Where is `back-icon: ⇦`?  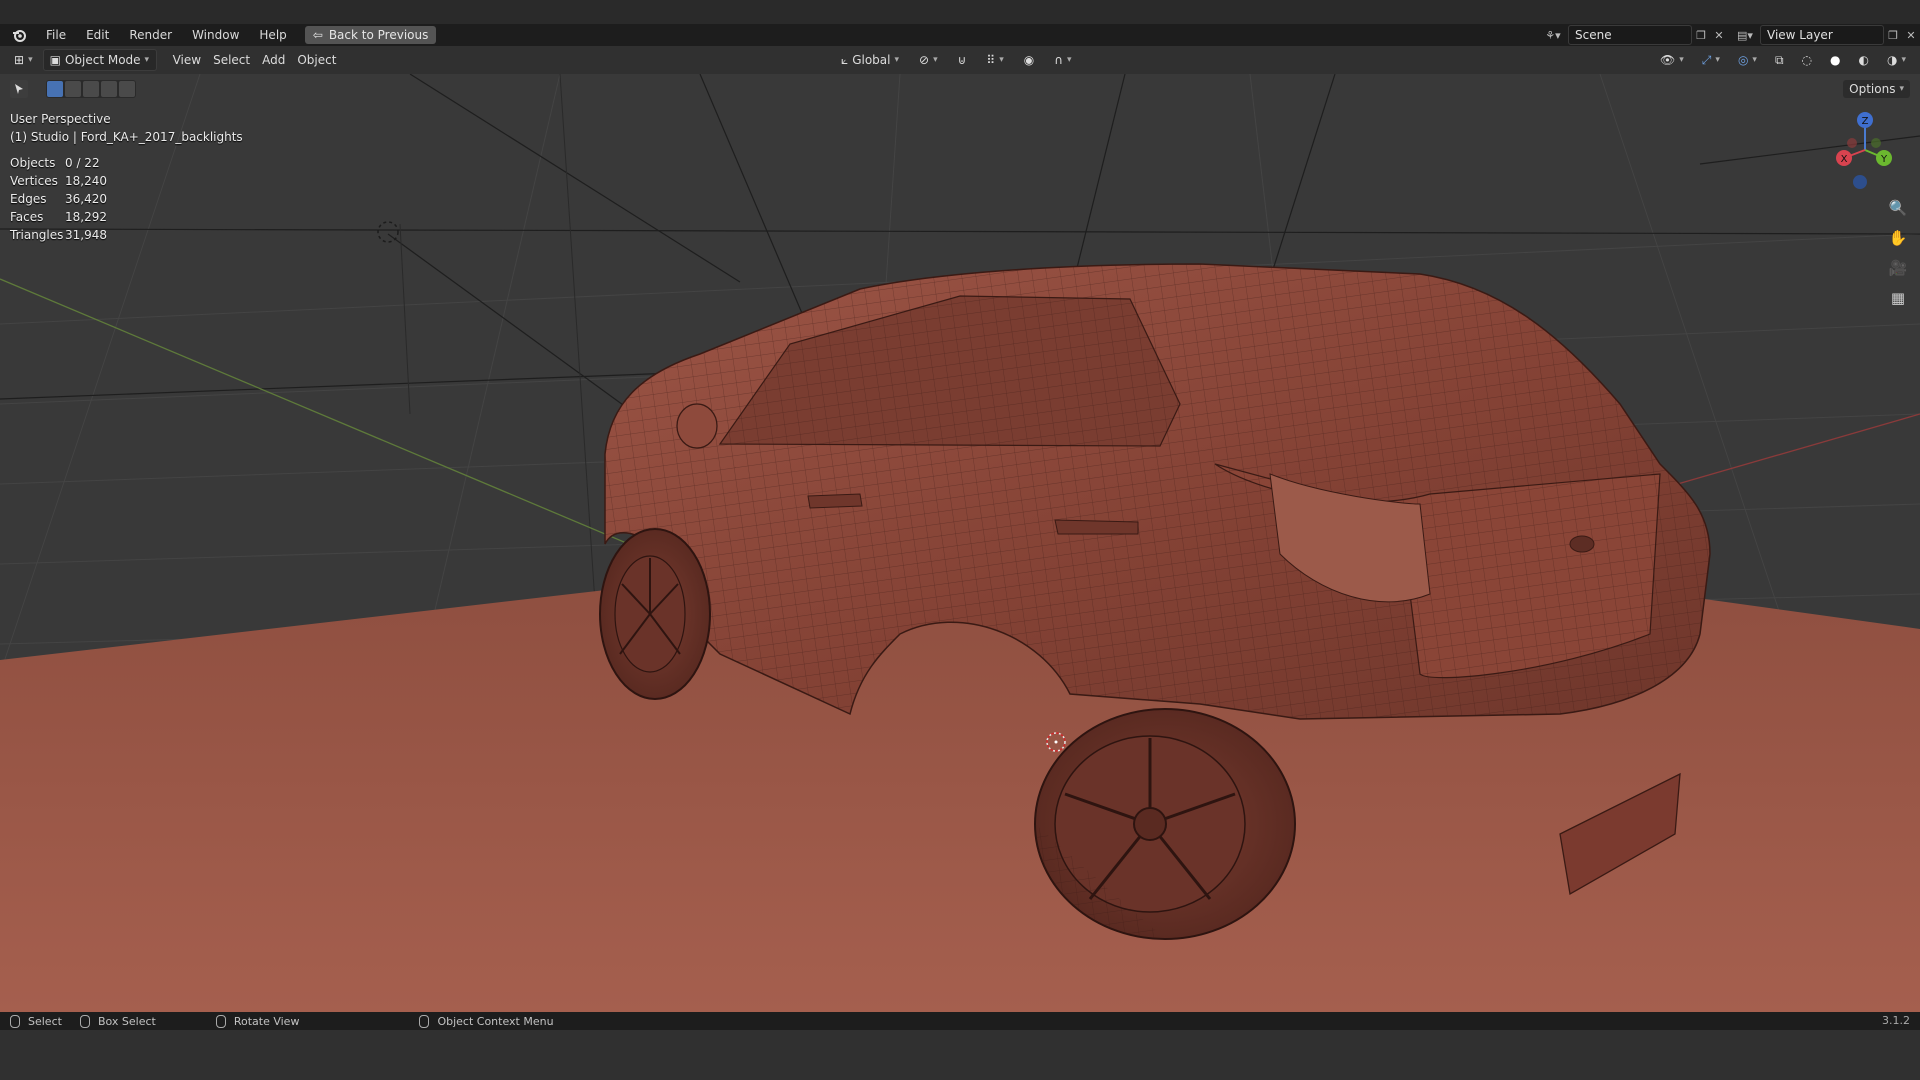 back-icon: ⇦ is located at coordinates (317, 35).